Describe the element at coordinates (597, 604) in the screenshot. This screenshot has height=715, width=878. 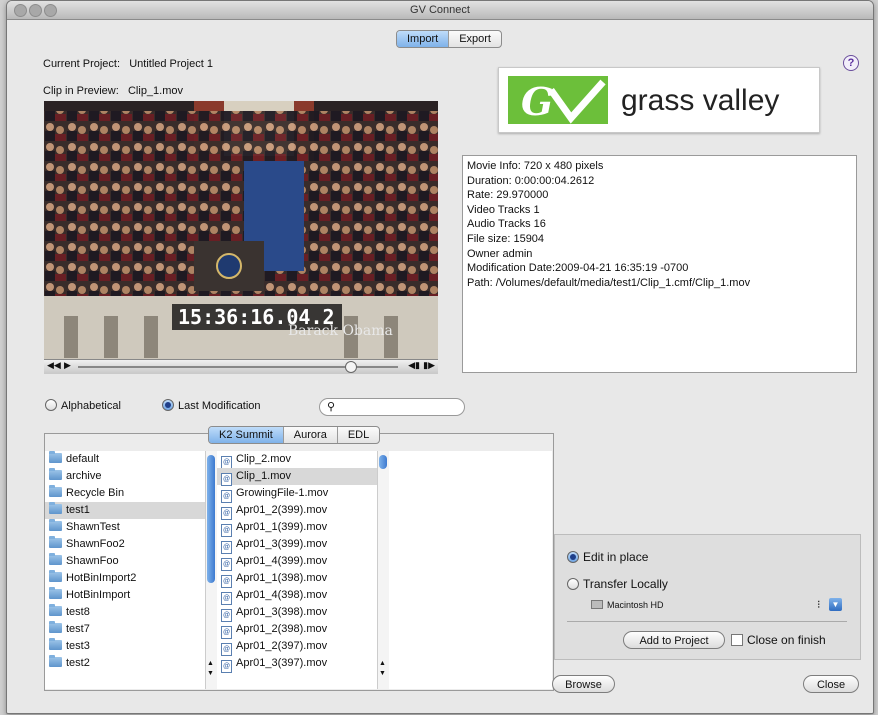
I see `hard-drive-icon` at that location.